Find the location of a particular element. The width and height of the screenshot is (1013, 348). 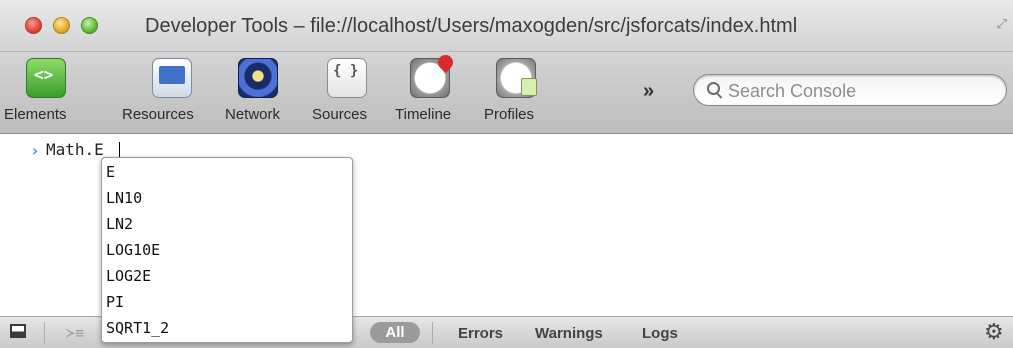

tab-timeline: Timeline is located at coordinates (432, 93).